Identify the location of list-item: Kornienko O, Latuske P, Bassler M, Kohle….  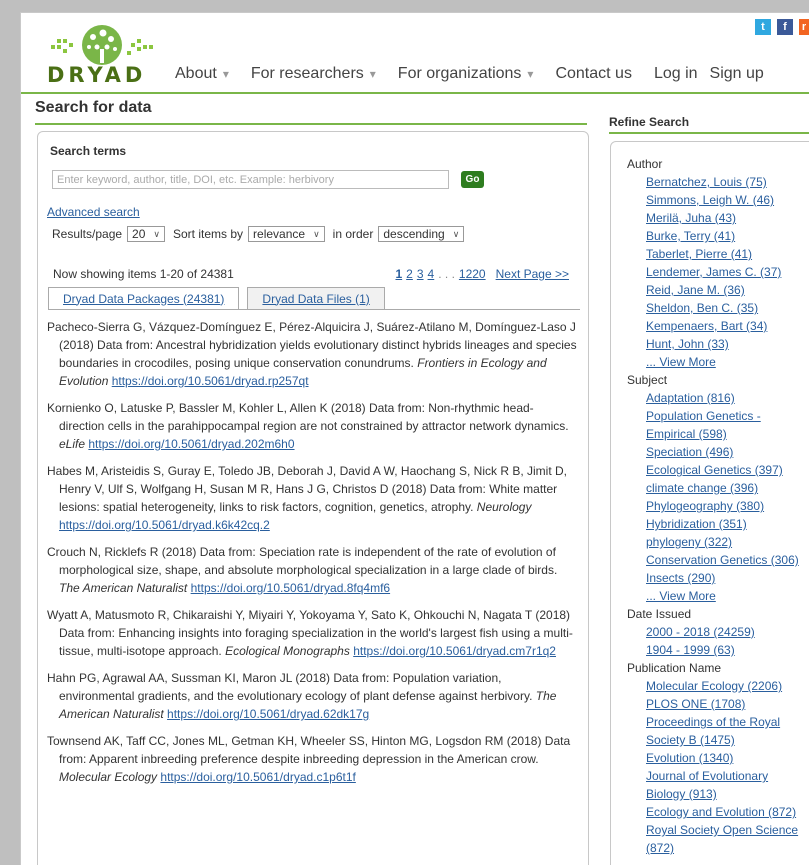
(308, 426).